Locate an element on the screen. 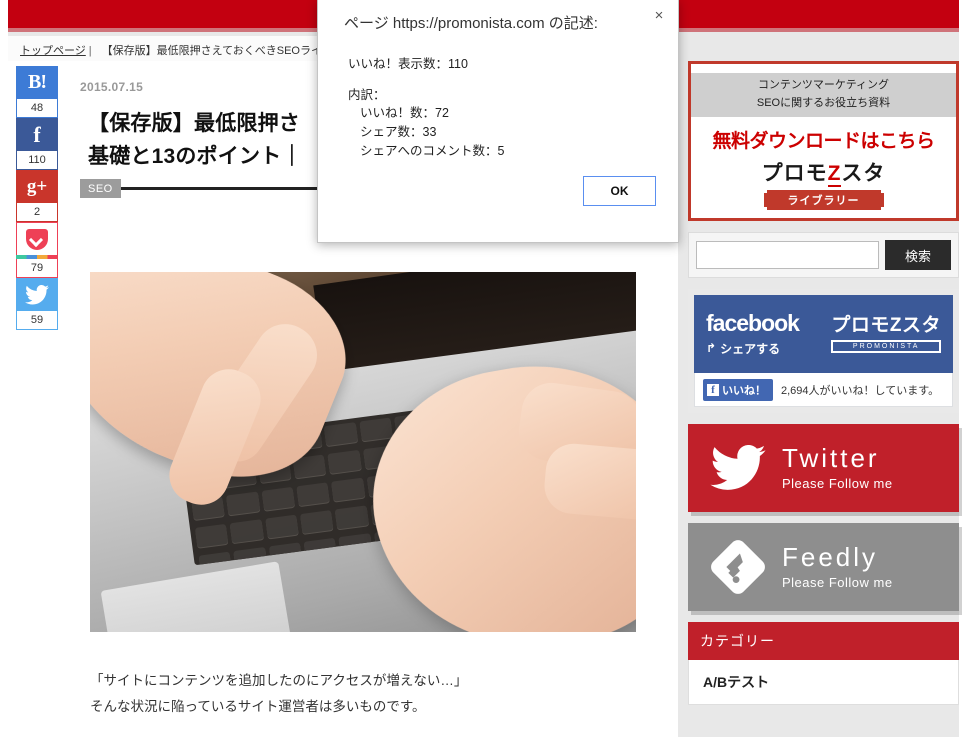 This screenshot has height=737, width=967. ad-logo: プロモZスタ is located at coordinates (823, 173).